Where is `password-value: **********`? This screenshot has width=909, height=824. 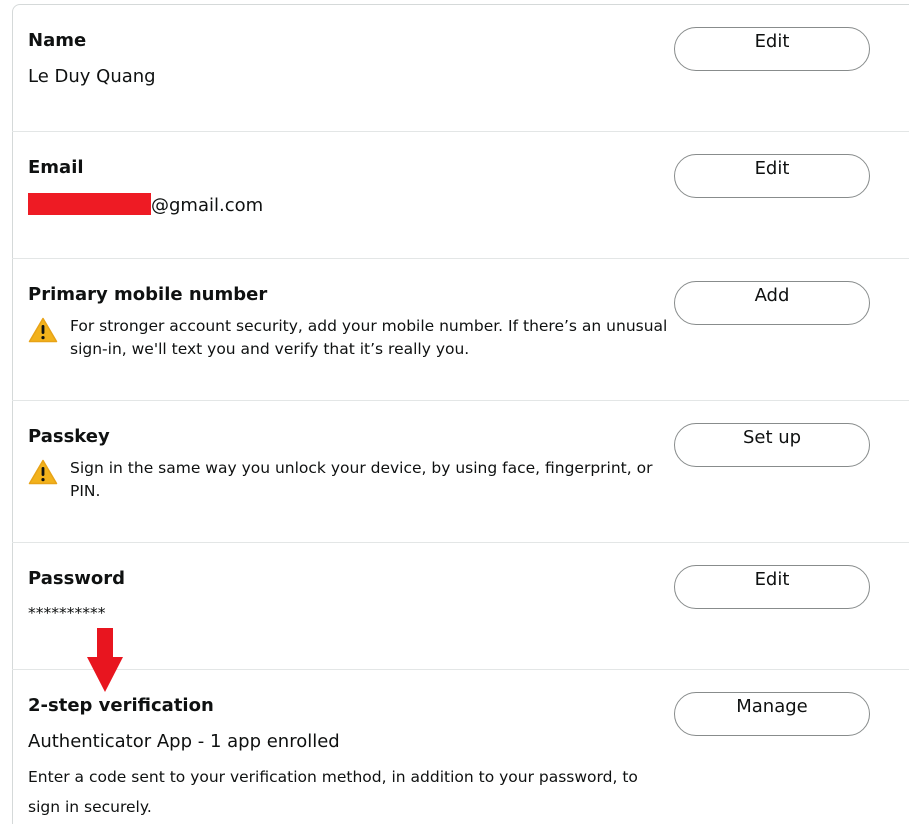 password-value: ********** is located at coordinates (67, 613).